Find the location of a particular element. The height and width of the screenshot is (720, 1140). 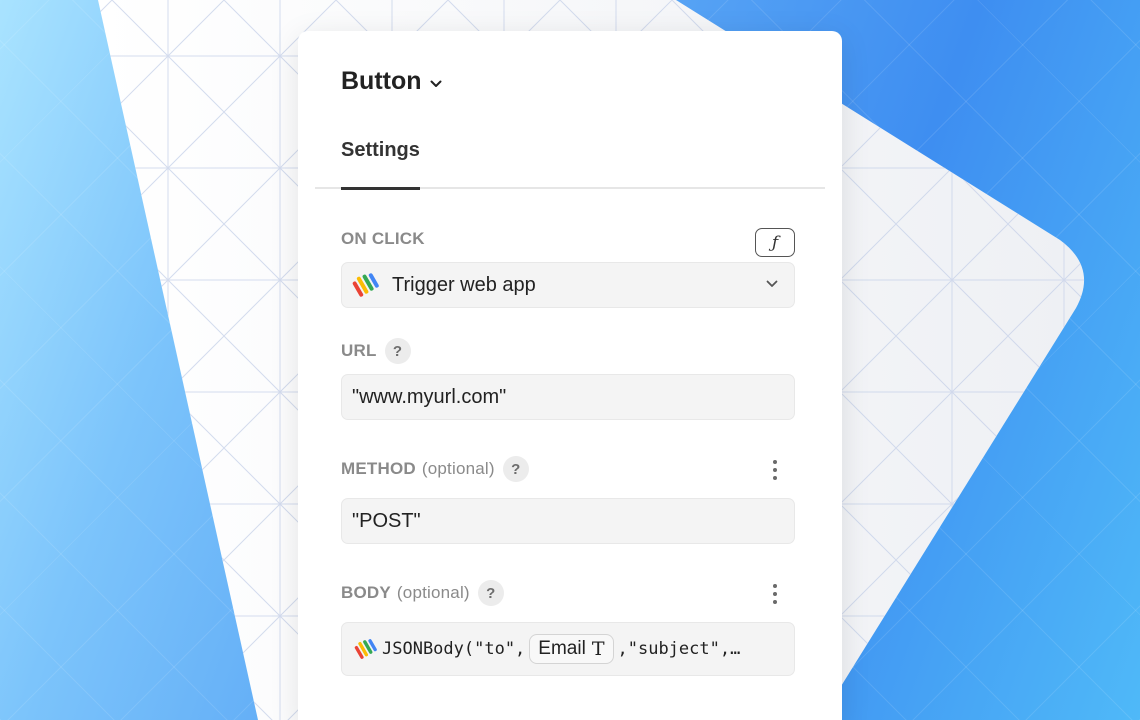

url-label: URL ? is located at coordinates (376, 351).